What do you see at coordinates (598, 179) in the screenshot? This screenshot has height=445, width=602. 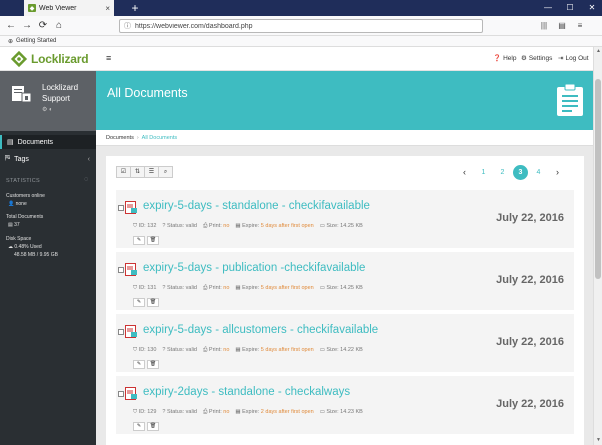 I see `scroll-thumb` at bounding box center [598, 179].